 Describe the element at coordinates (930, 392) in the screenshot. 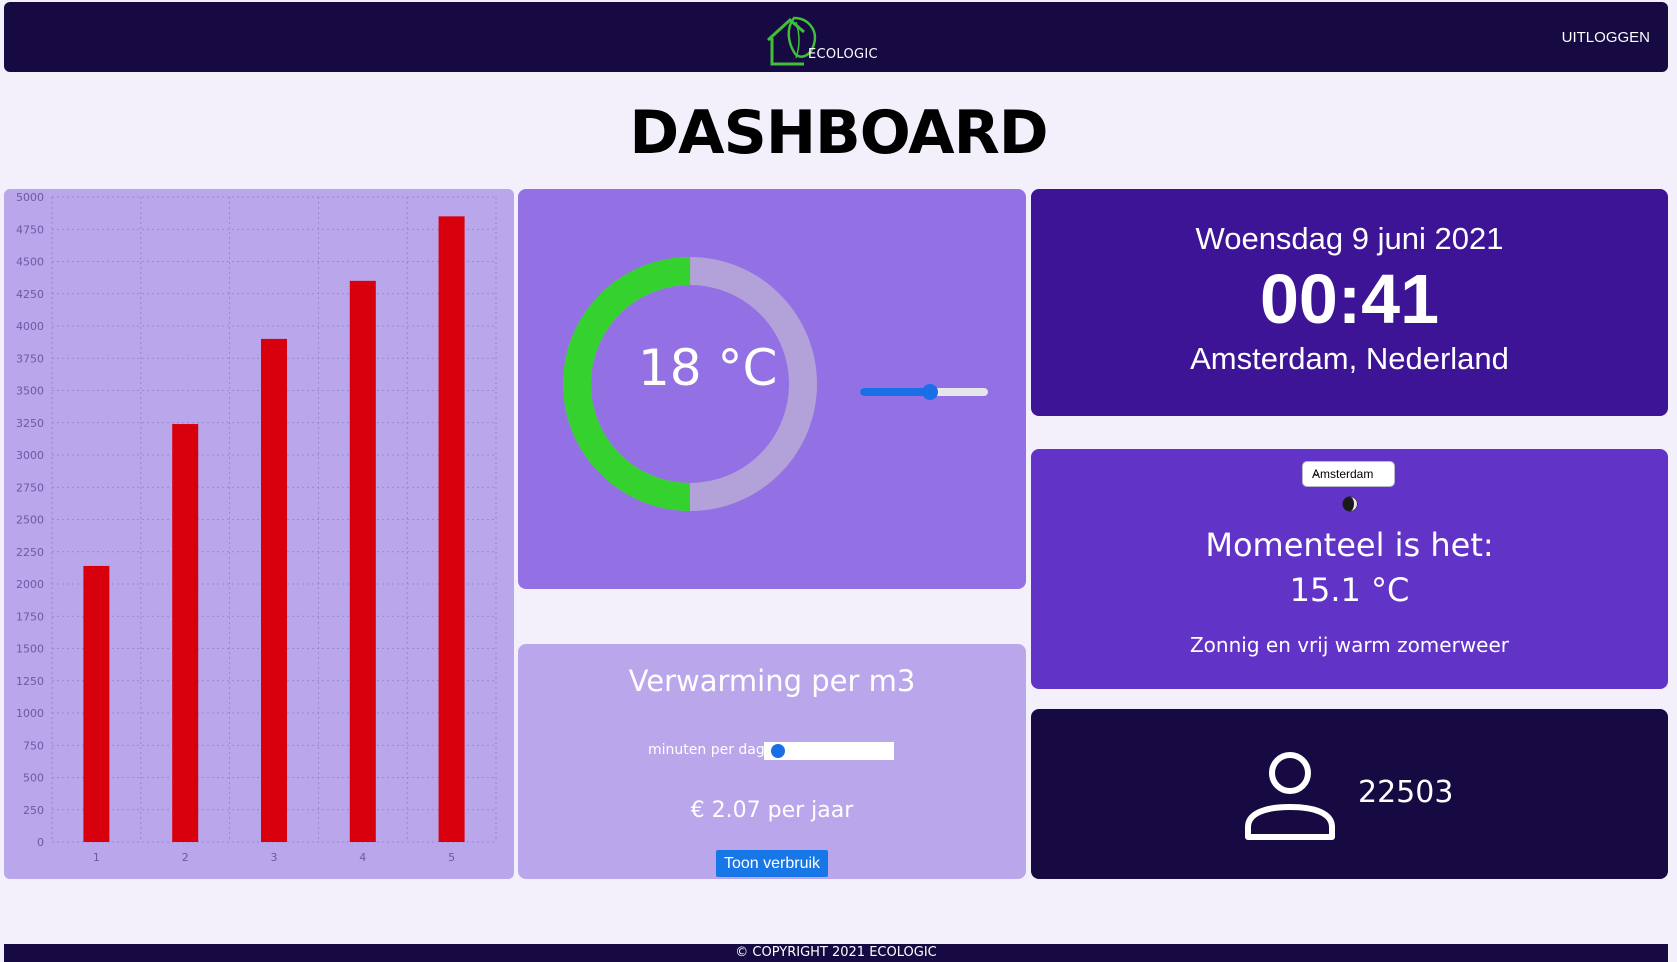

I see `slider-thumb` at that location.